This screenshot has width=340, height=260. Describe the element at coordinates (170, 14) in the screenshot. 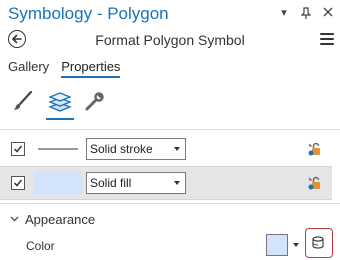

I see `title-bar: Symbology - Polygon ▾` at that location.